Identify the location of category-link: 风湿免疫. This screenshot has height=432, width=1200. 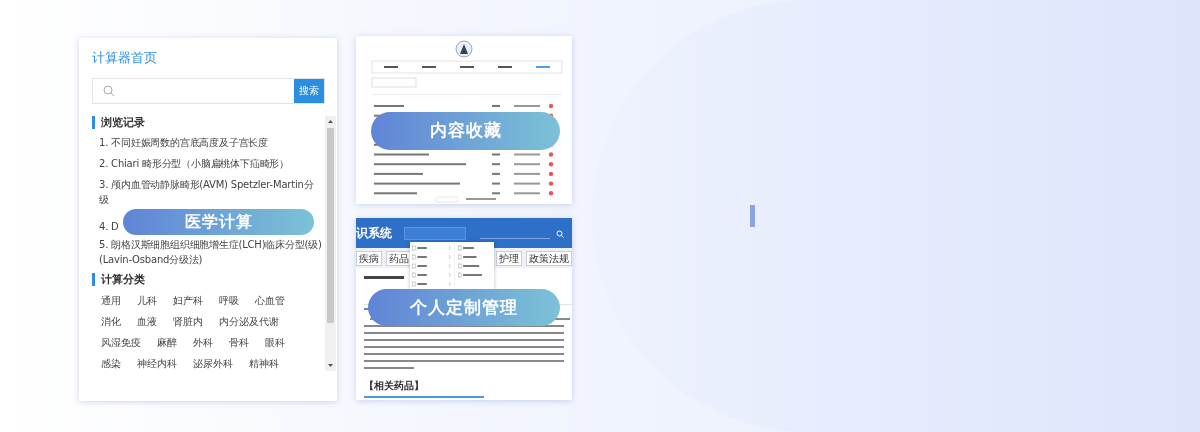
(121, 342).